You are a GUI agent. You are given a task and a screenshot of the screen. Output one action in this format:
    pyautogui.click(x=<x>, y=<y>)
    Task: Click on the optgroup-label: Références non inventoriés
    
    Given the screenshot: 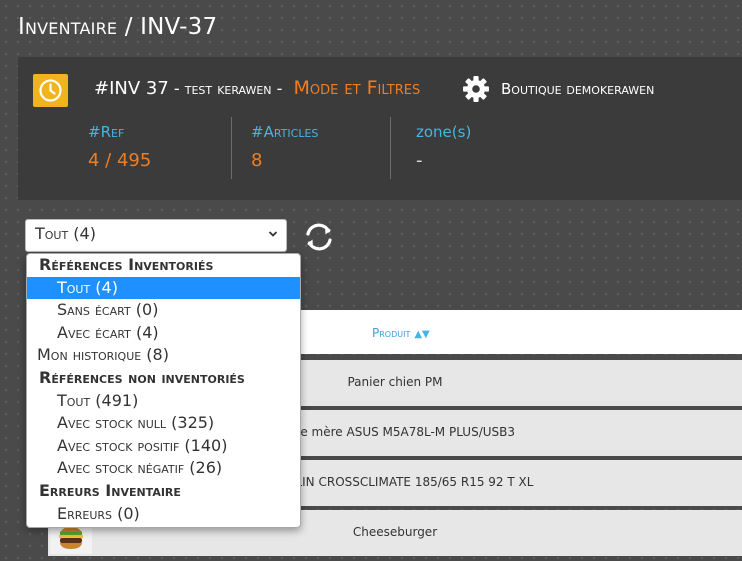 What is the action you would take?
    pyautogui.click(x=142, y=377)
    